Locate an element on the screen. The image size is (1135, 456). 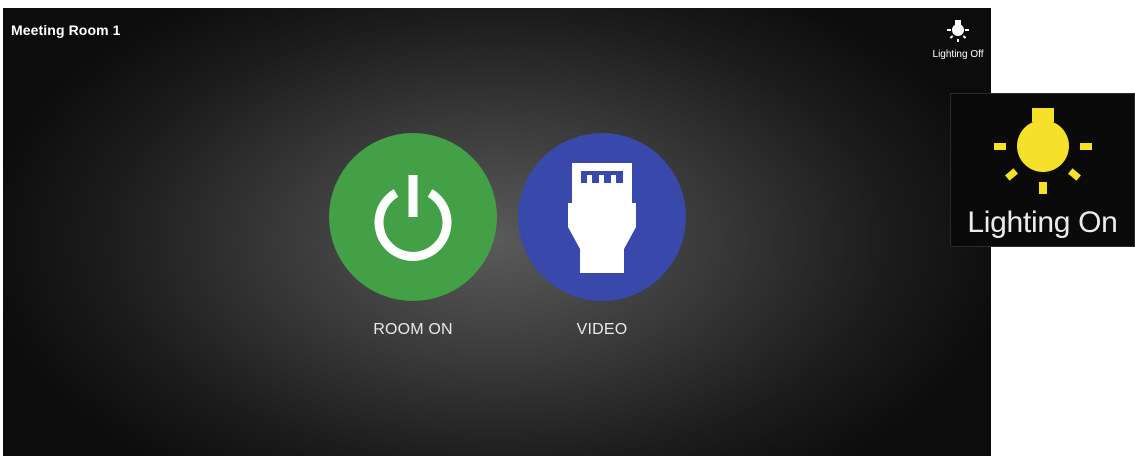
video-circle is located at coordinates (602, 217).